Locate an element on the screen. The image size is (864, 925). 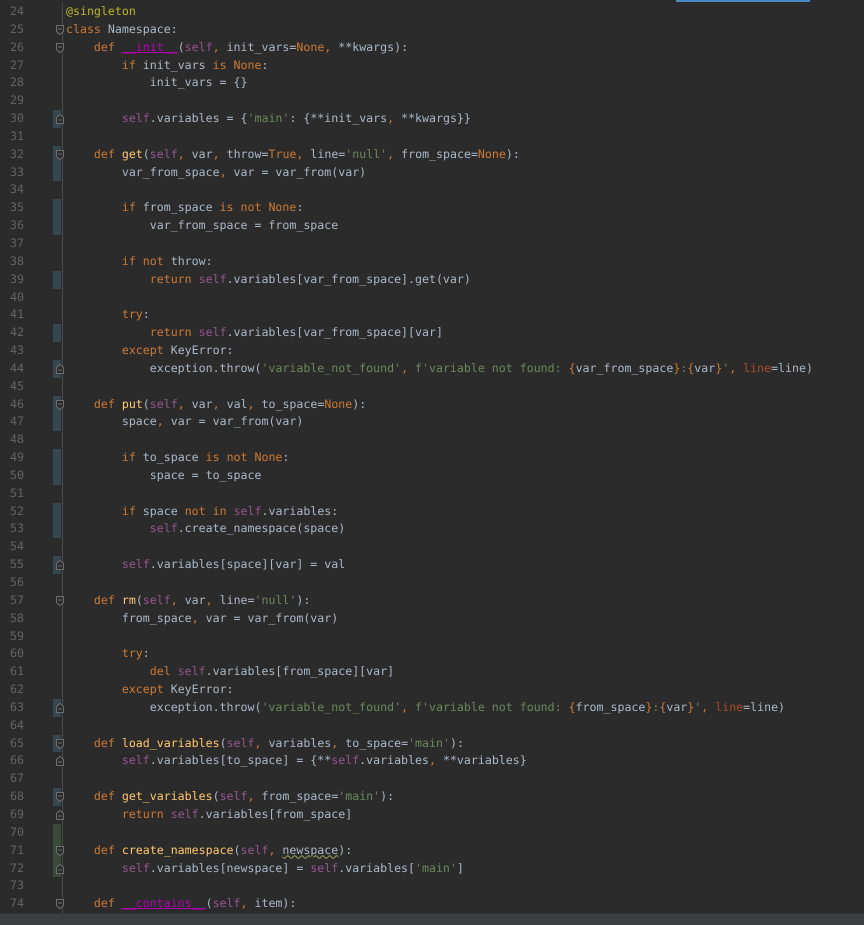
line-number: 36 is located at coordinates (17, 225).